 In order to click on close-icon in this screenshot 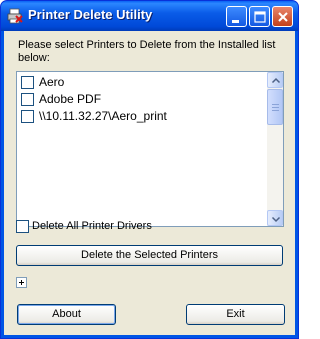, I will do `click(283, 17)`.